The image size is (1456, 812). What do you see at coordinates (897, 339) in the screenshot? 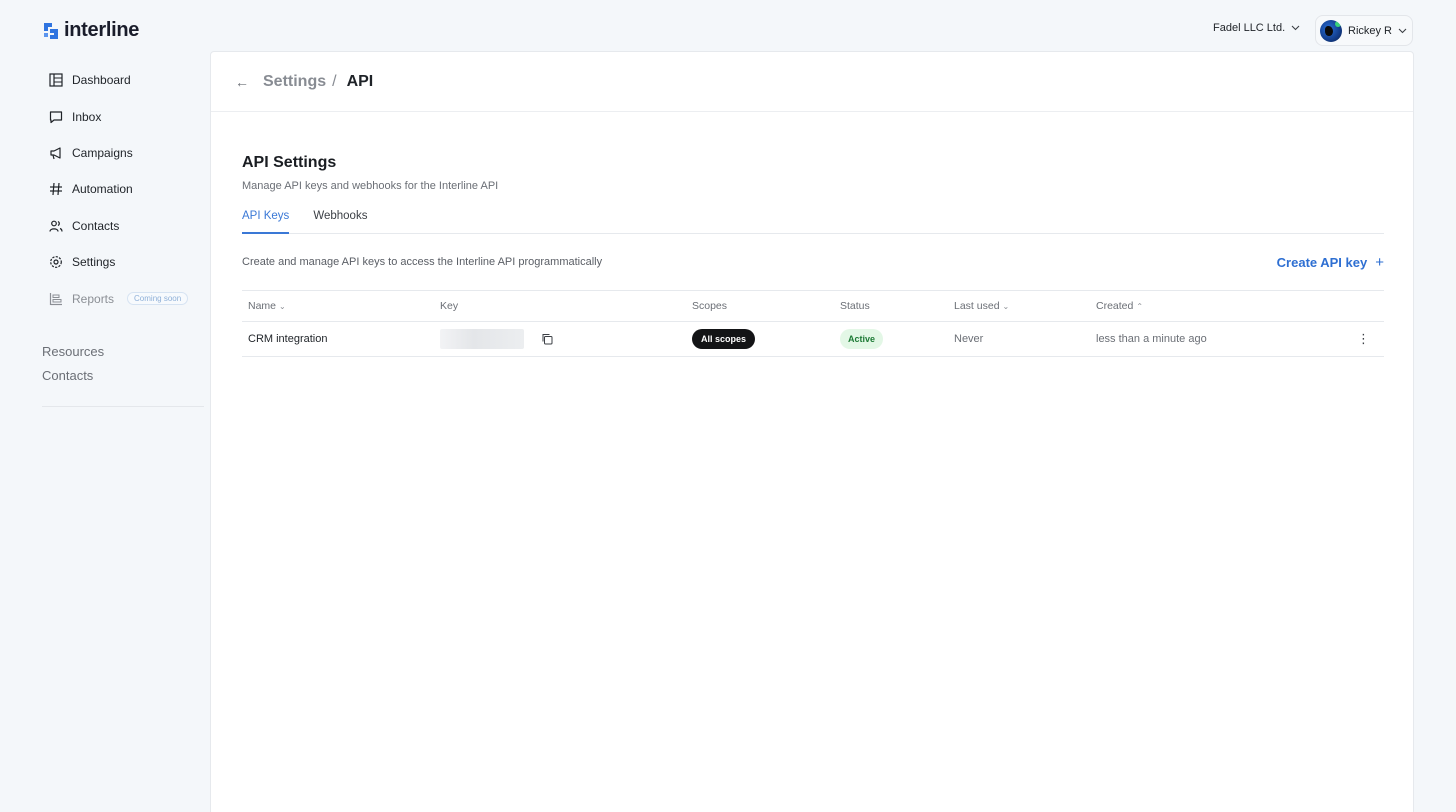
I see `status-cell: Active` at bounding box center [897, 339].